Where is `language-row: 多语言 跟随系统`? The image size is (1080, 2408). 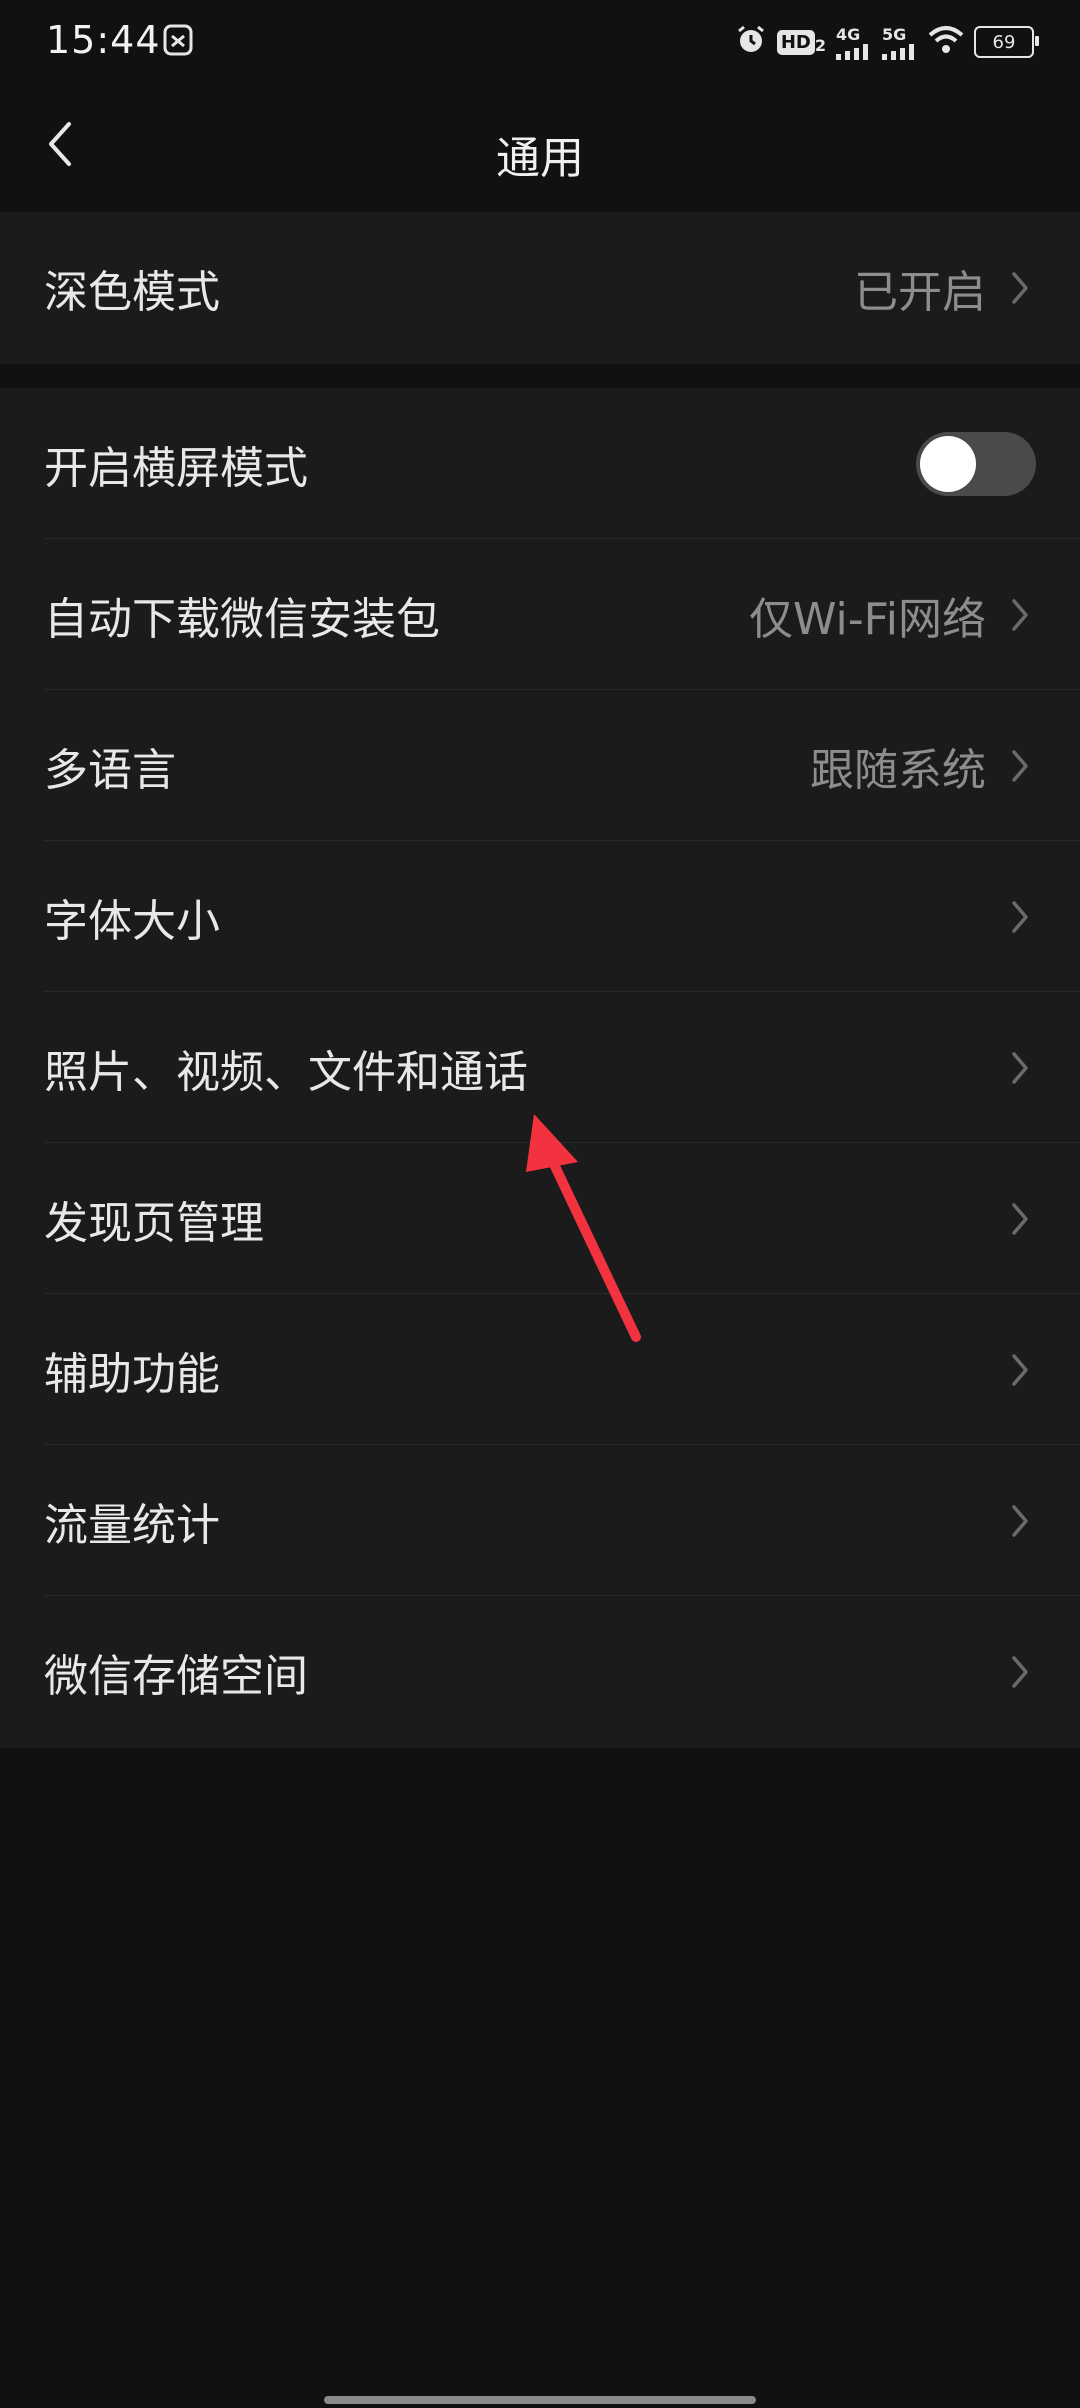
language-row: 多语言 跟随系统 is located at coordinates (540, 765).